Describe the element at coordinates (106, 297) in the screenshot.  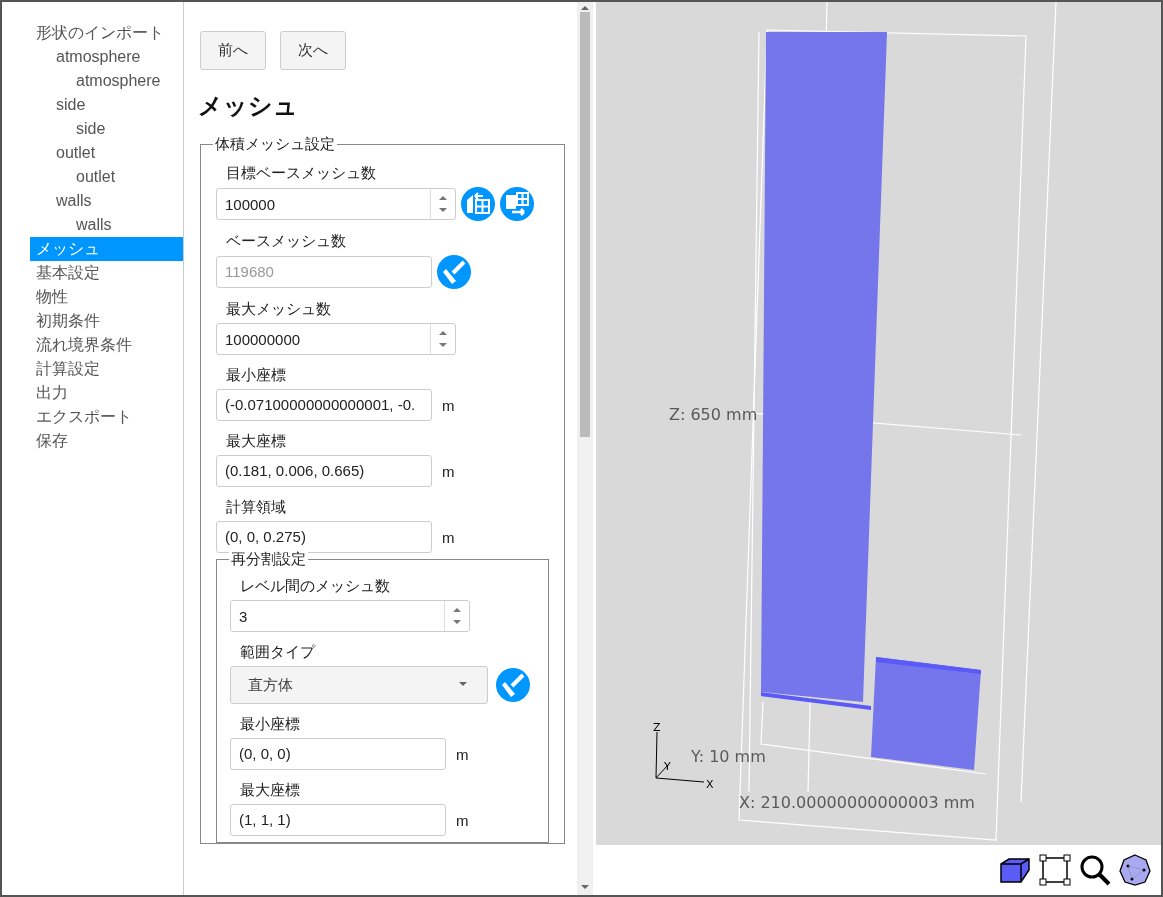
I see `nav-item: 物性` at that location.